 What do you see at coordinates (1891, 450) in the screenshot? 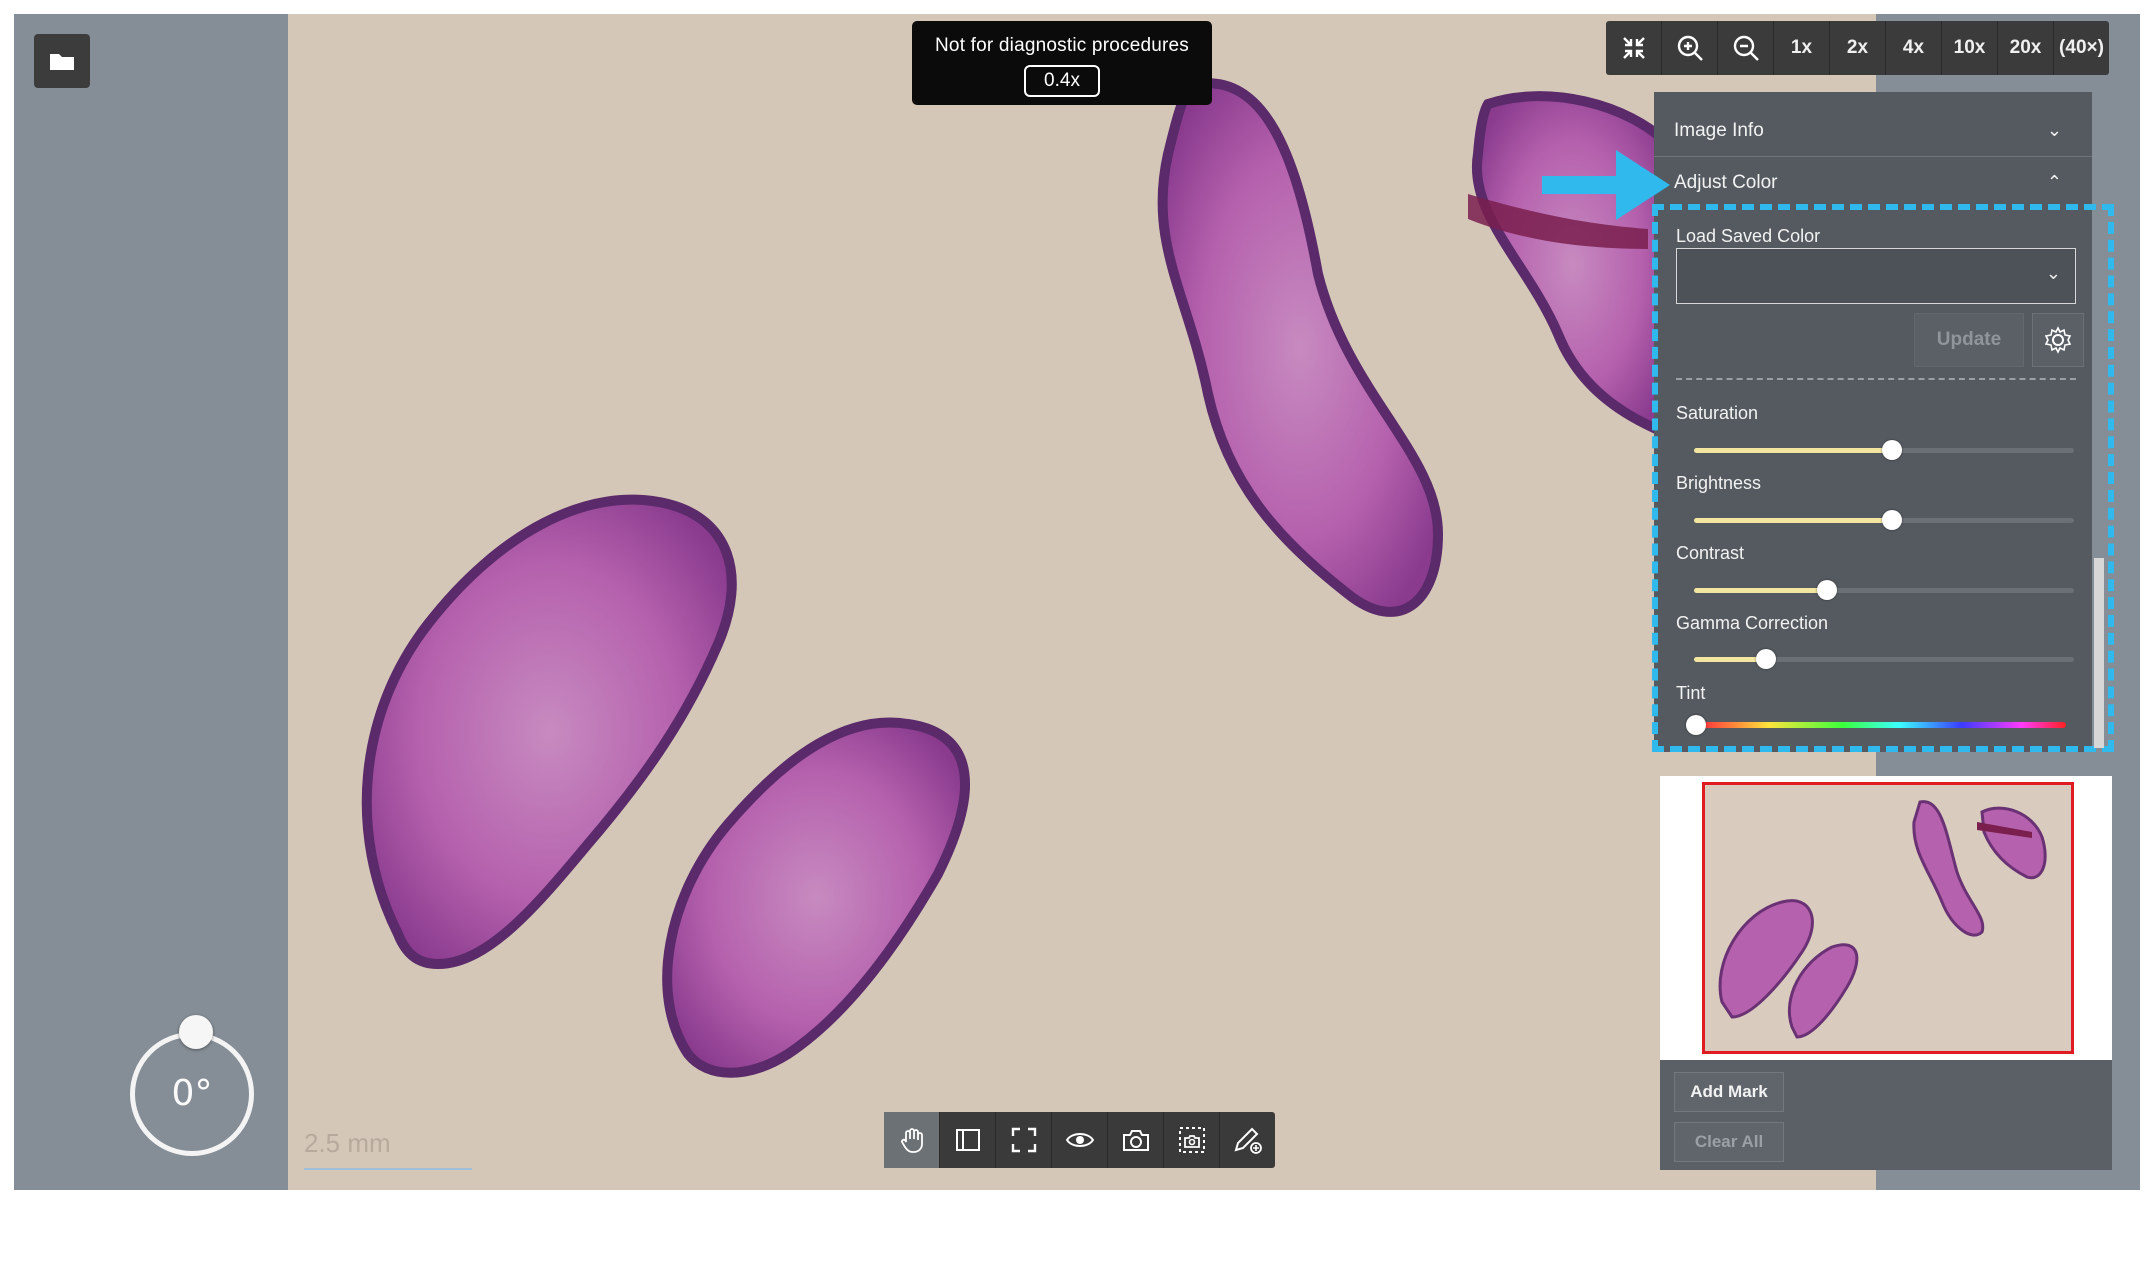
I see `saturation-thumb` at bounding box center [1891, 450].